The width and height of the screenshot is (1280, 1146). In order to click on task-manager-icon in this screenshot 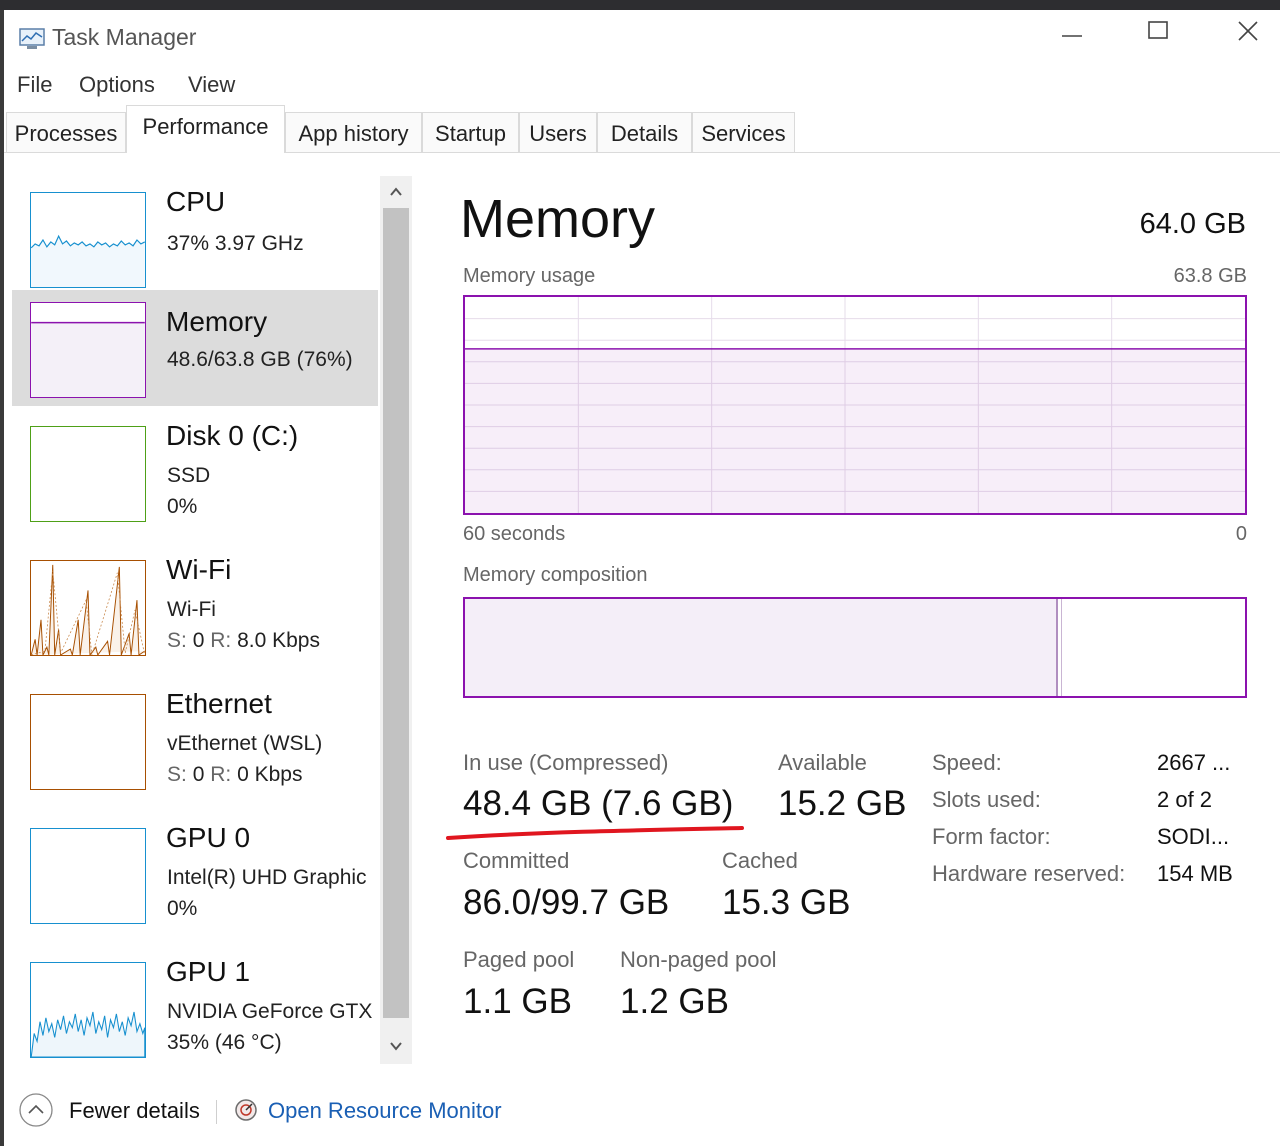, I will do `click(32, 38)`.